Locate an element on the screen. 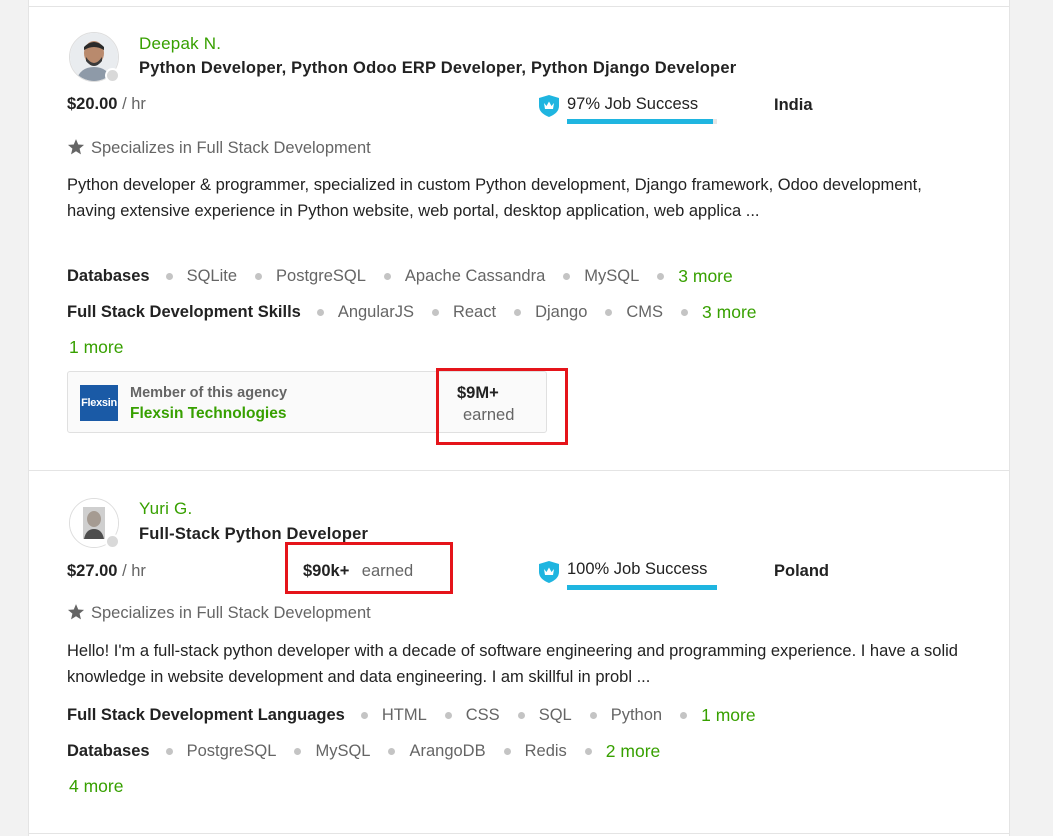  highlight-box-agency-earned is located at coordinates (502, 406).